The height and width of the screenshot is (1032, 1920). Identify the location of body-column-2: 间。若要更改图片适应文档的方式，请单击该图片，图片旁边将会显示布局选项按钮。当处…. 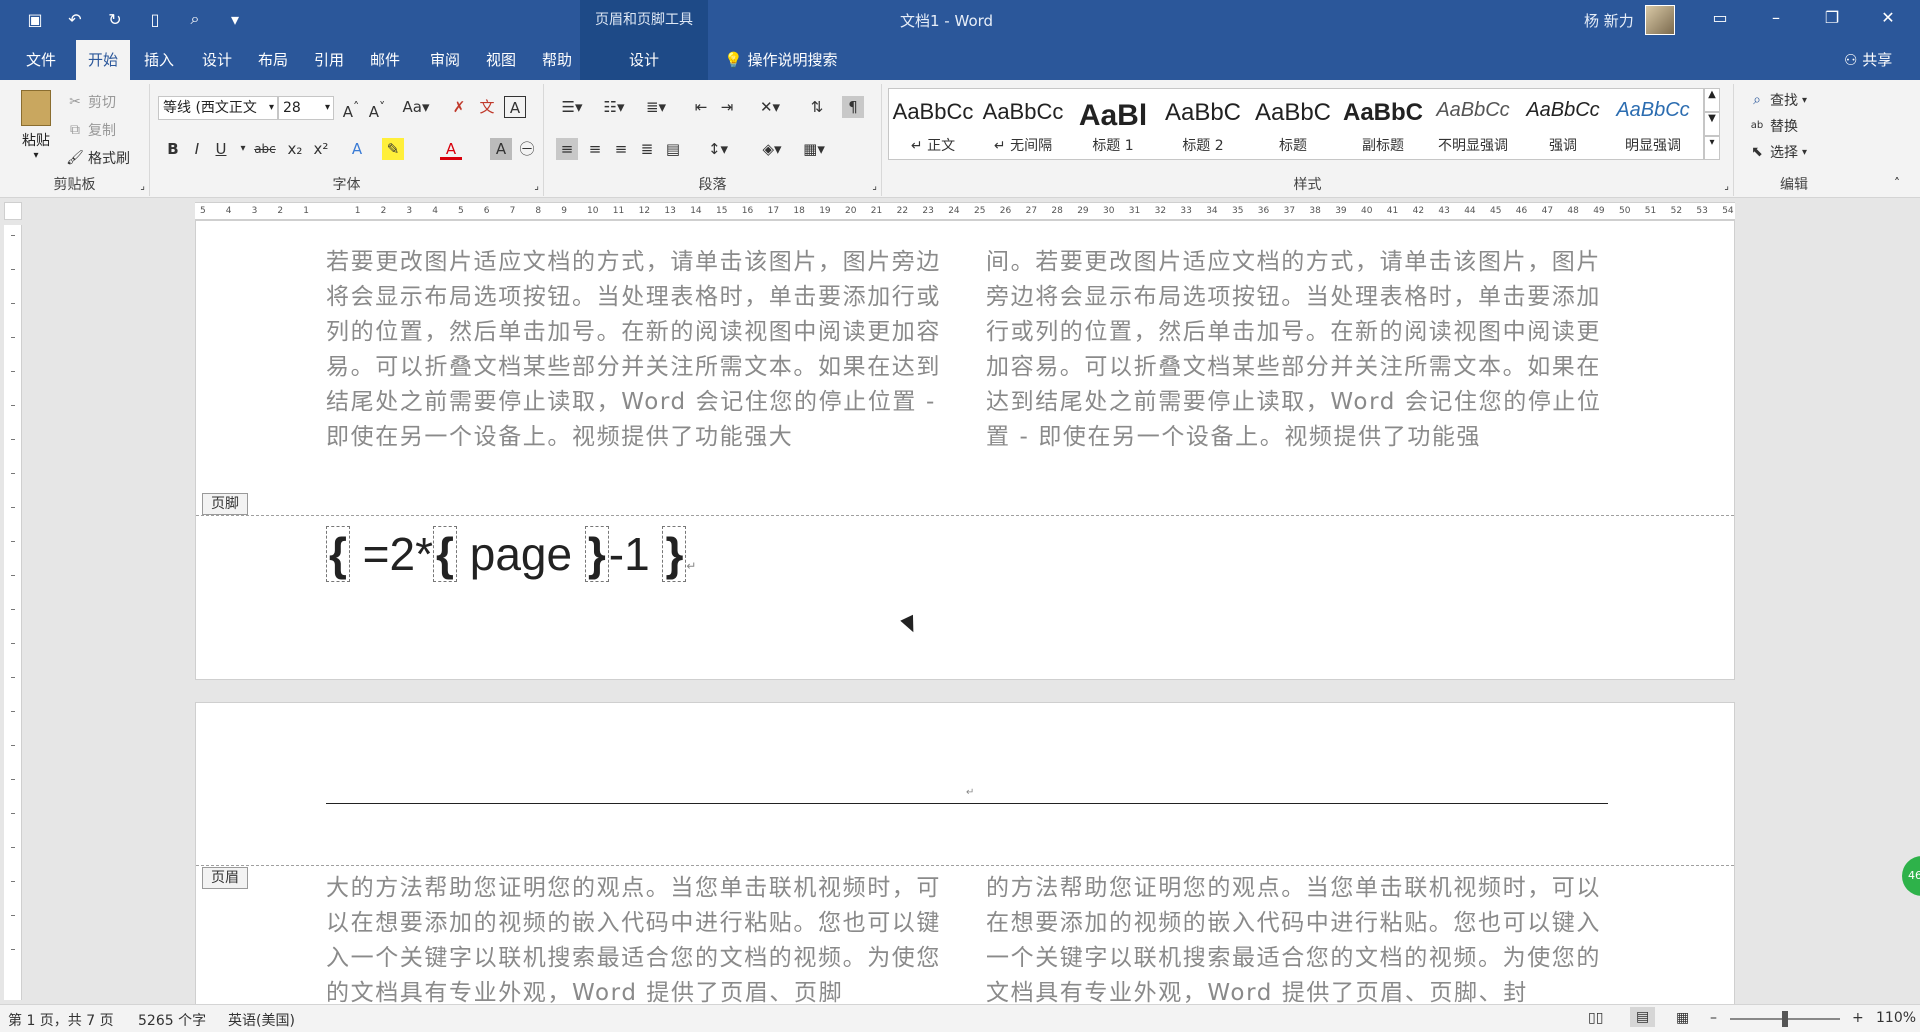
(1296, 367).